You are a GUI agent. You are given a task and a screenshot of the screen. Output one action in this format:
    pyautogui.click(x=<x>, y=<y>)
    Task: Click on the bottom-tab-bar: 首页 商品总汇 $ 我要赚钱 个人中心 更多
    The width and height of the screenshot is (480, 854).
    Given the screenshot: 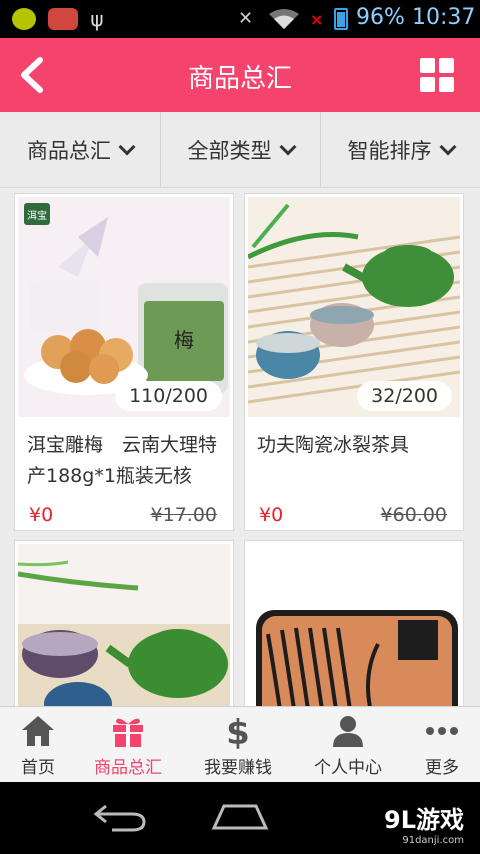 What is the action you would take?
    pyautogui.click(x=240, y=744)
    